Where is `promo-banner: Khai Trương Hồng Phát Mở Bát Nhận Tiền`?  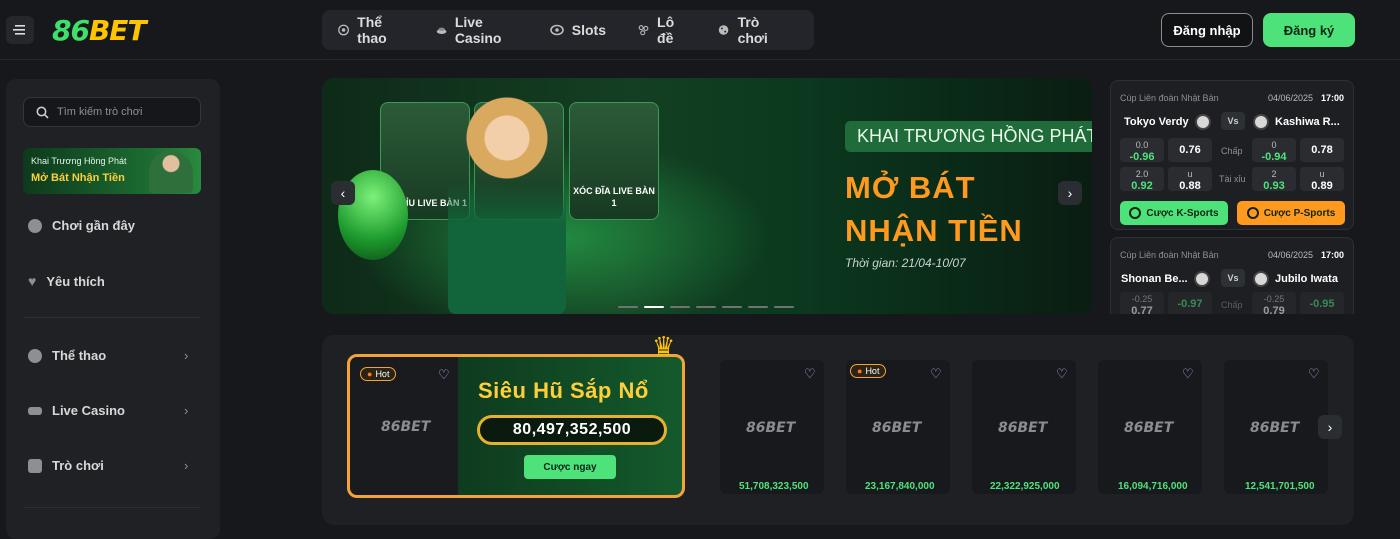 promo-banner: Khai Trương Hồng Phát Mở Bát Nhận Tiền is located at coordinates (112, 171).